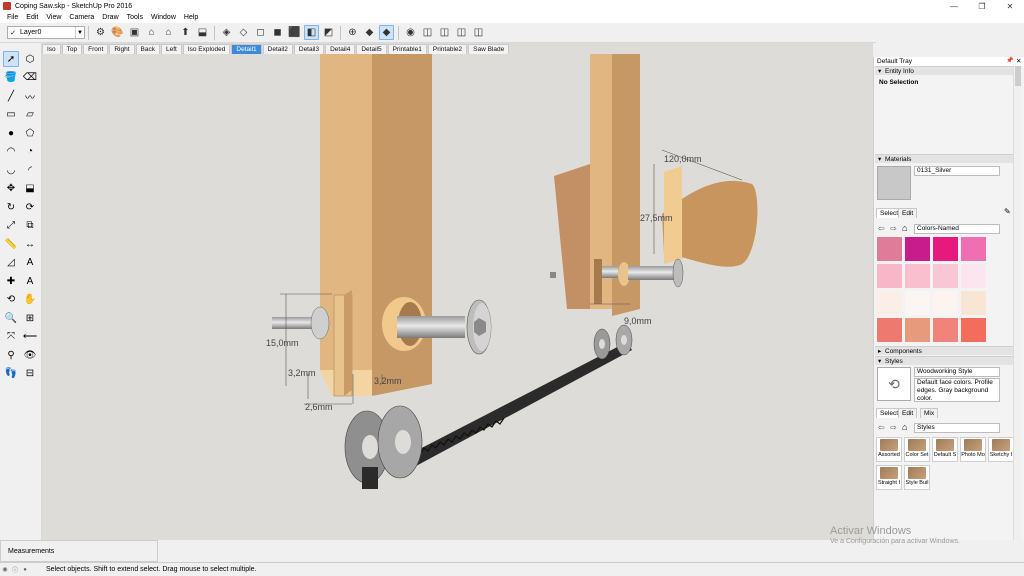  I want to click on style-item: Default S, so click(945, 449).